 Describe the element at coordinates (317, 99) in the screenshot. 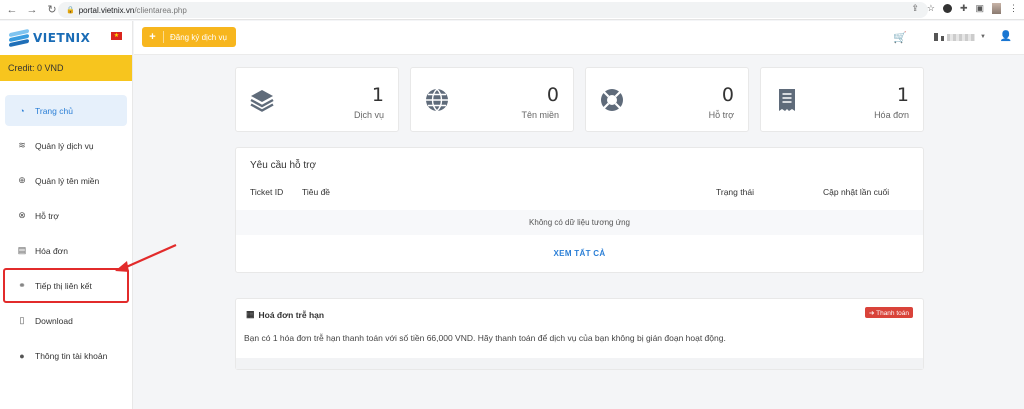

I see `stat-card-services: 1 Dịch vụ` at that location.